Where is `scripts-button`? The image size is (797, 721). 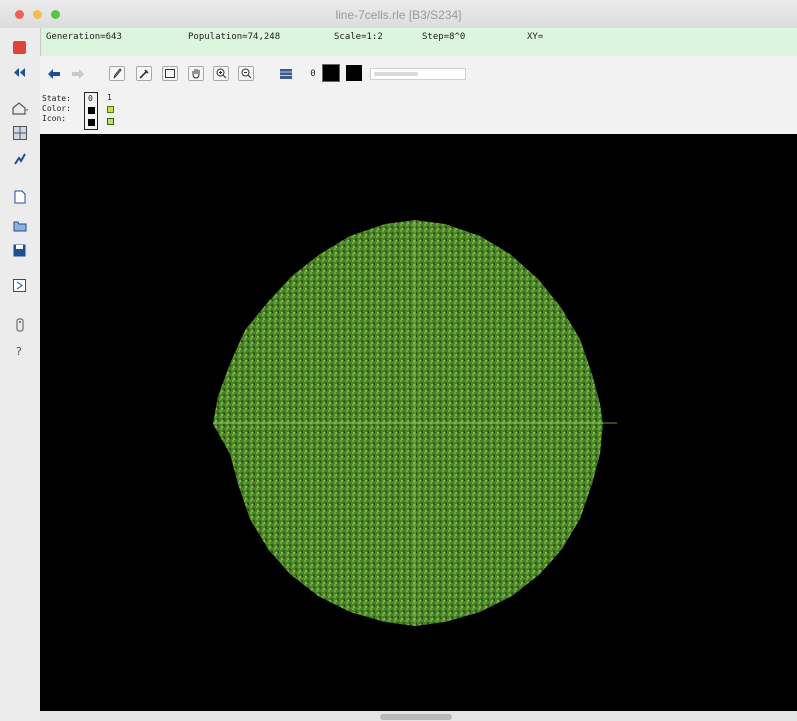
scripts-button is located at coordinates (19, 158).